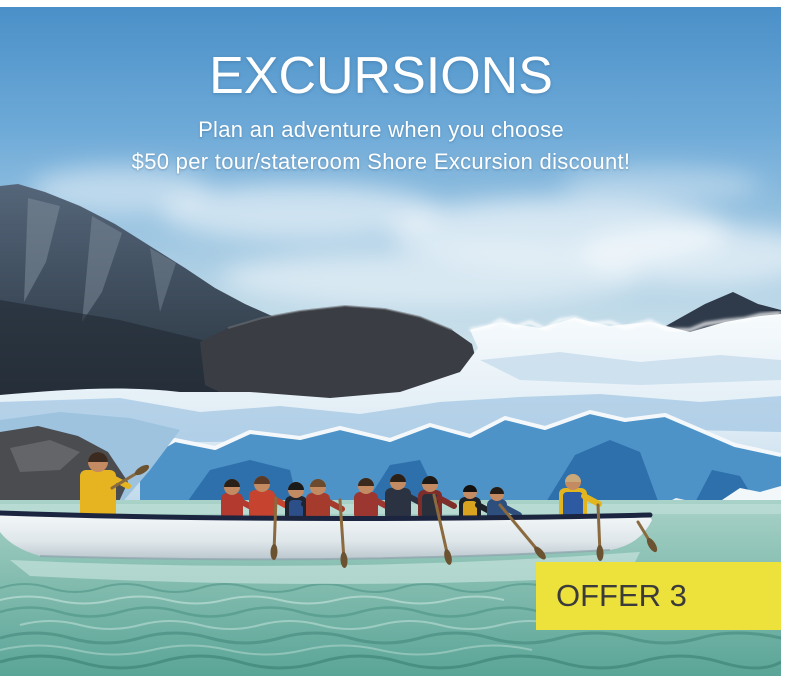  Describe the element at coordinates (381, 129) in the screenshot. I see `subtitle-line-1: Plan an adventure when you choose` at that location.